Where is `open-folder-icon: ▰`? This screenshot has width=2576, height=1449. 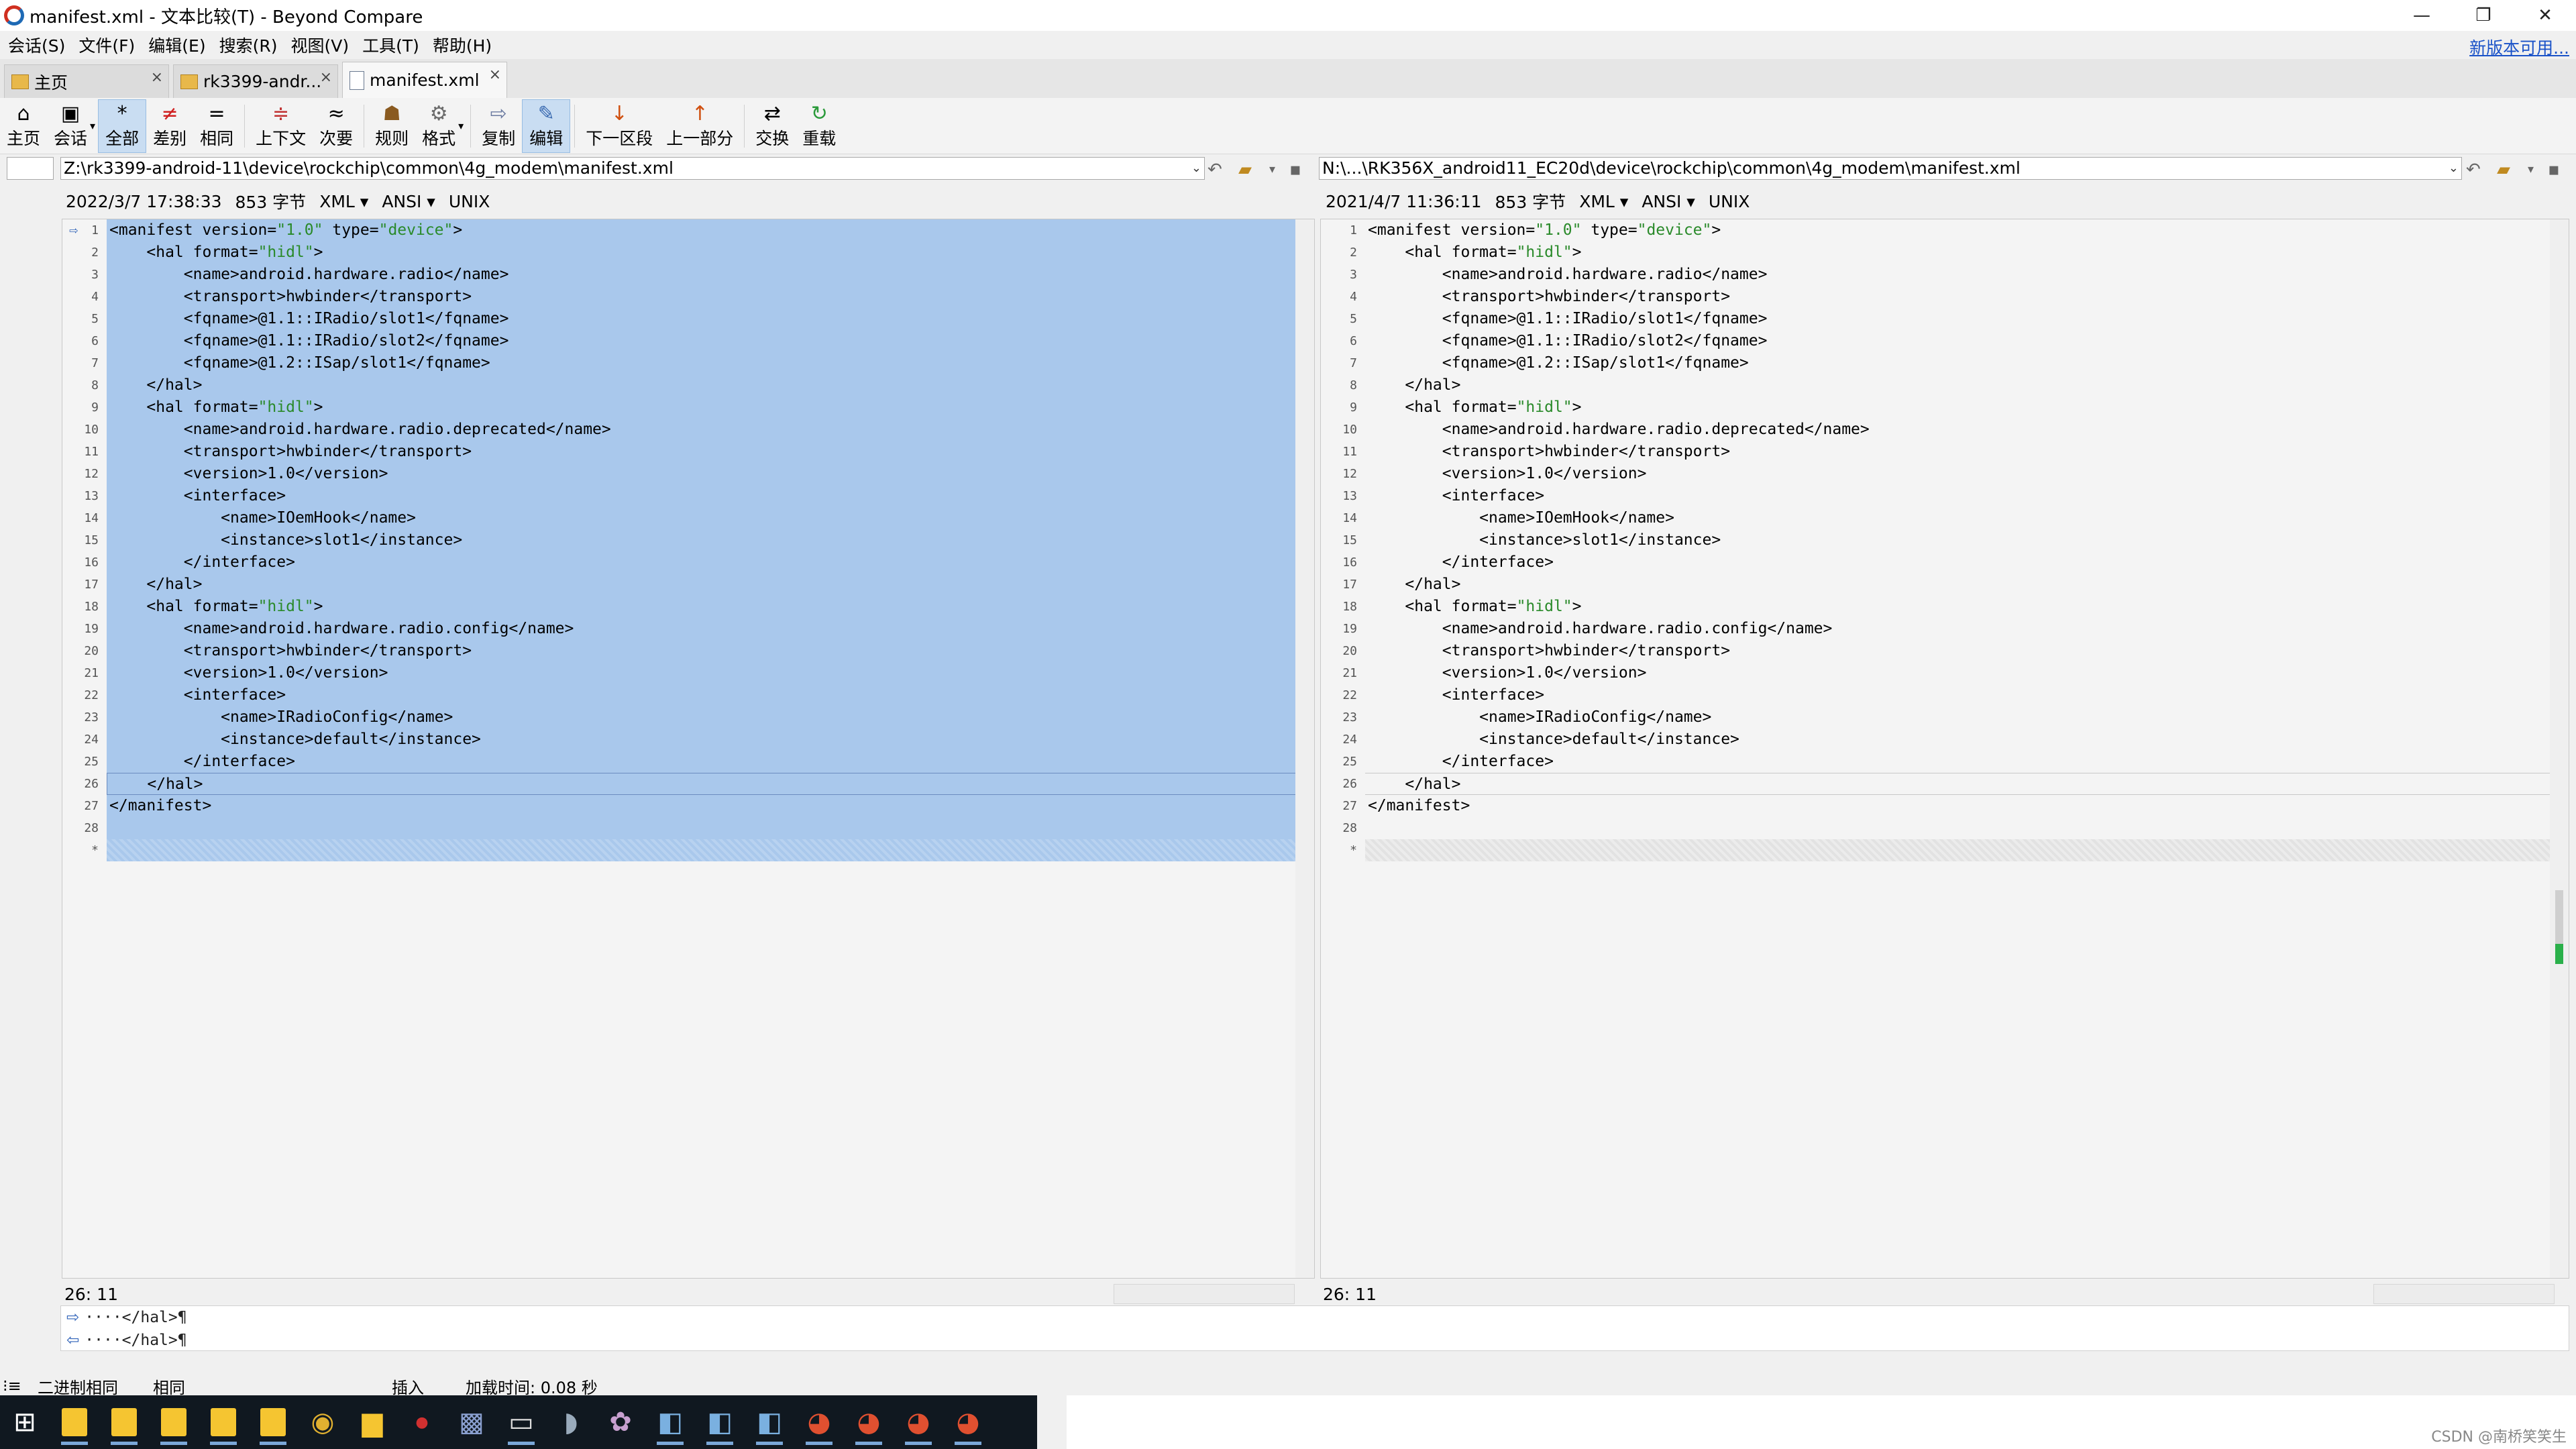
open-folder-icon: ▰ is located at coordinates (1245, 170).